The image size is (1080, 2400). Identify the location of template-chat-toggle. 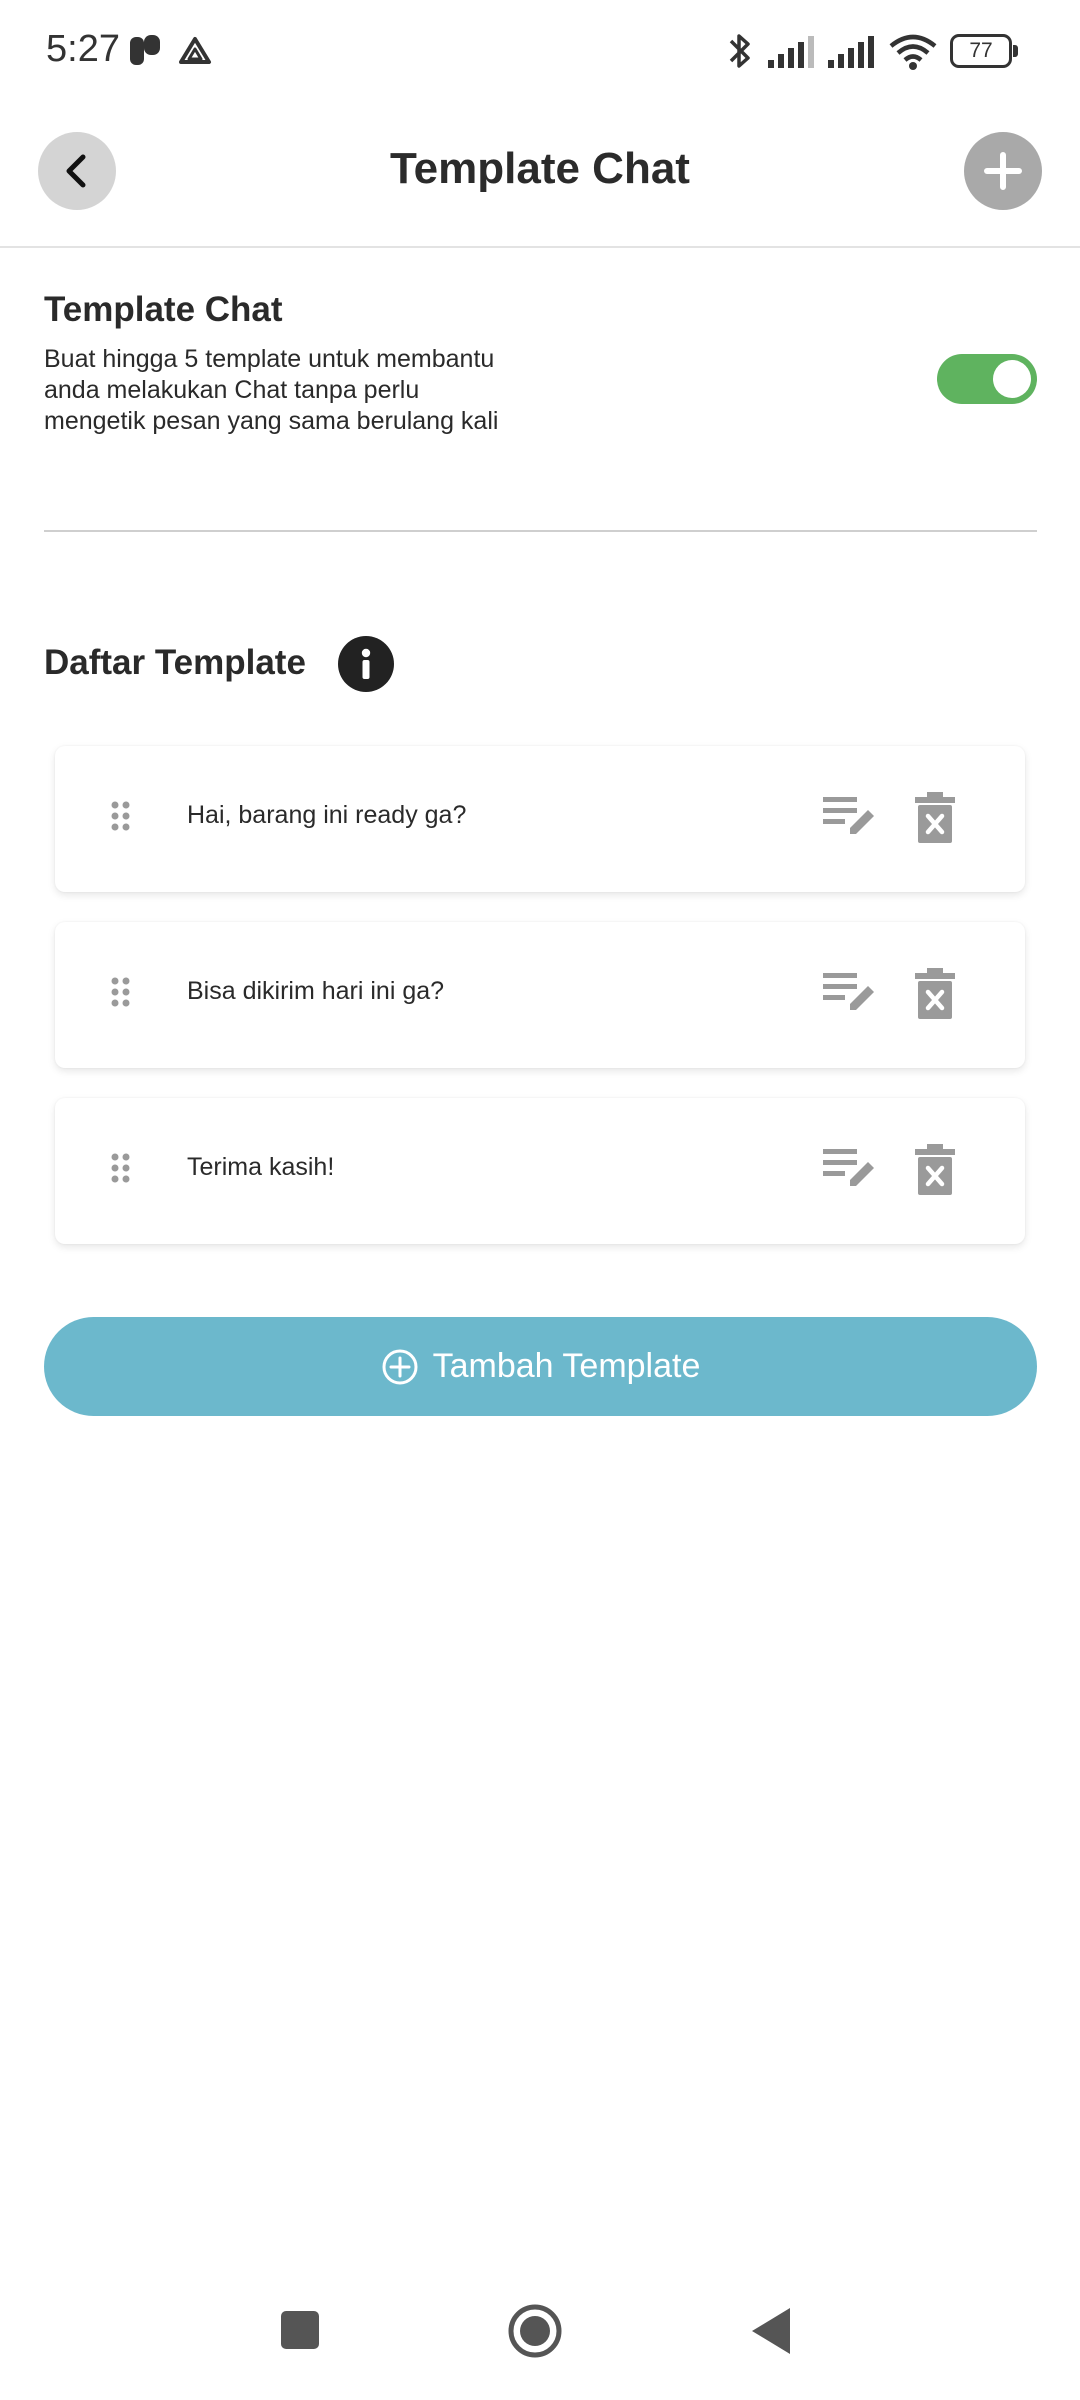
(987, 379).